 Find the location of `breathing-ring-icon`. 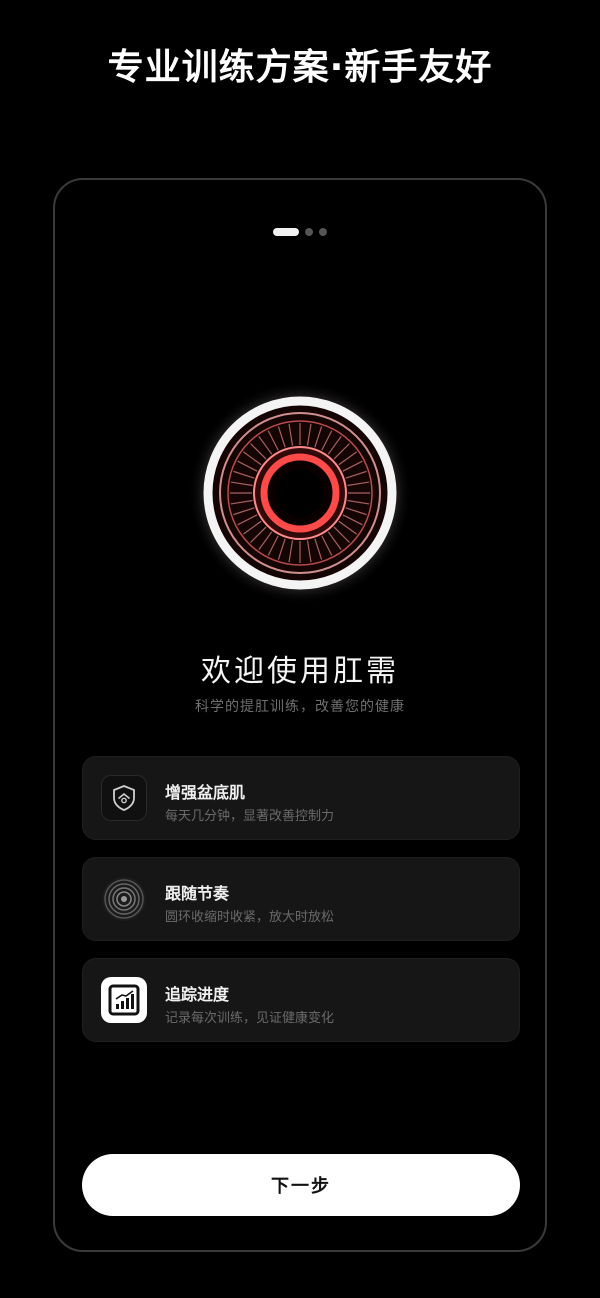

breathing-ring-icon is located at coordinates (300, 493).